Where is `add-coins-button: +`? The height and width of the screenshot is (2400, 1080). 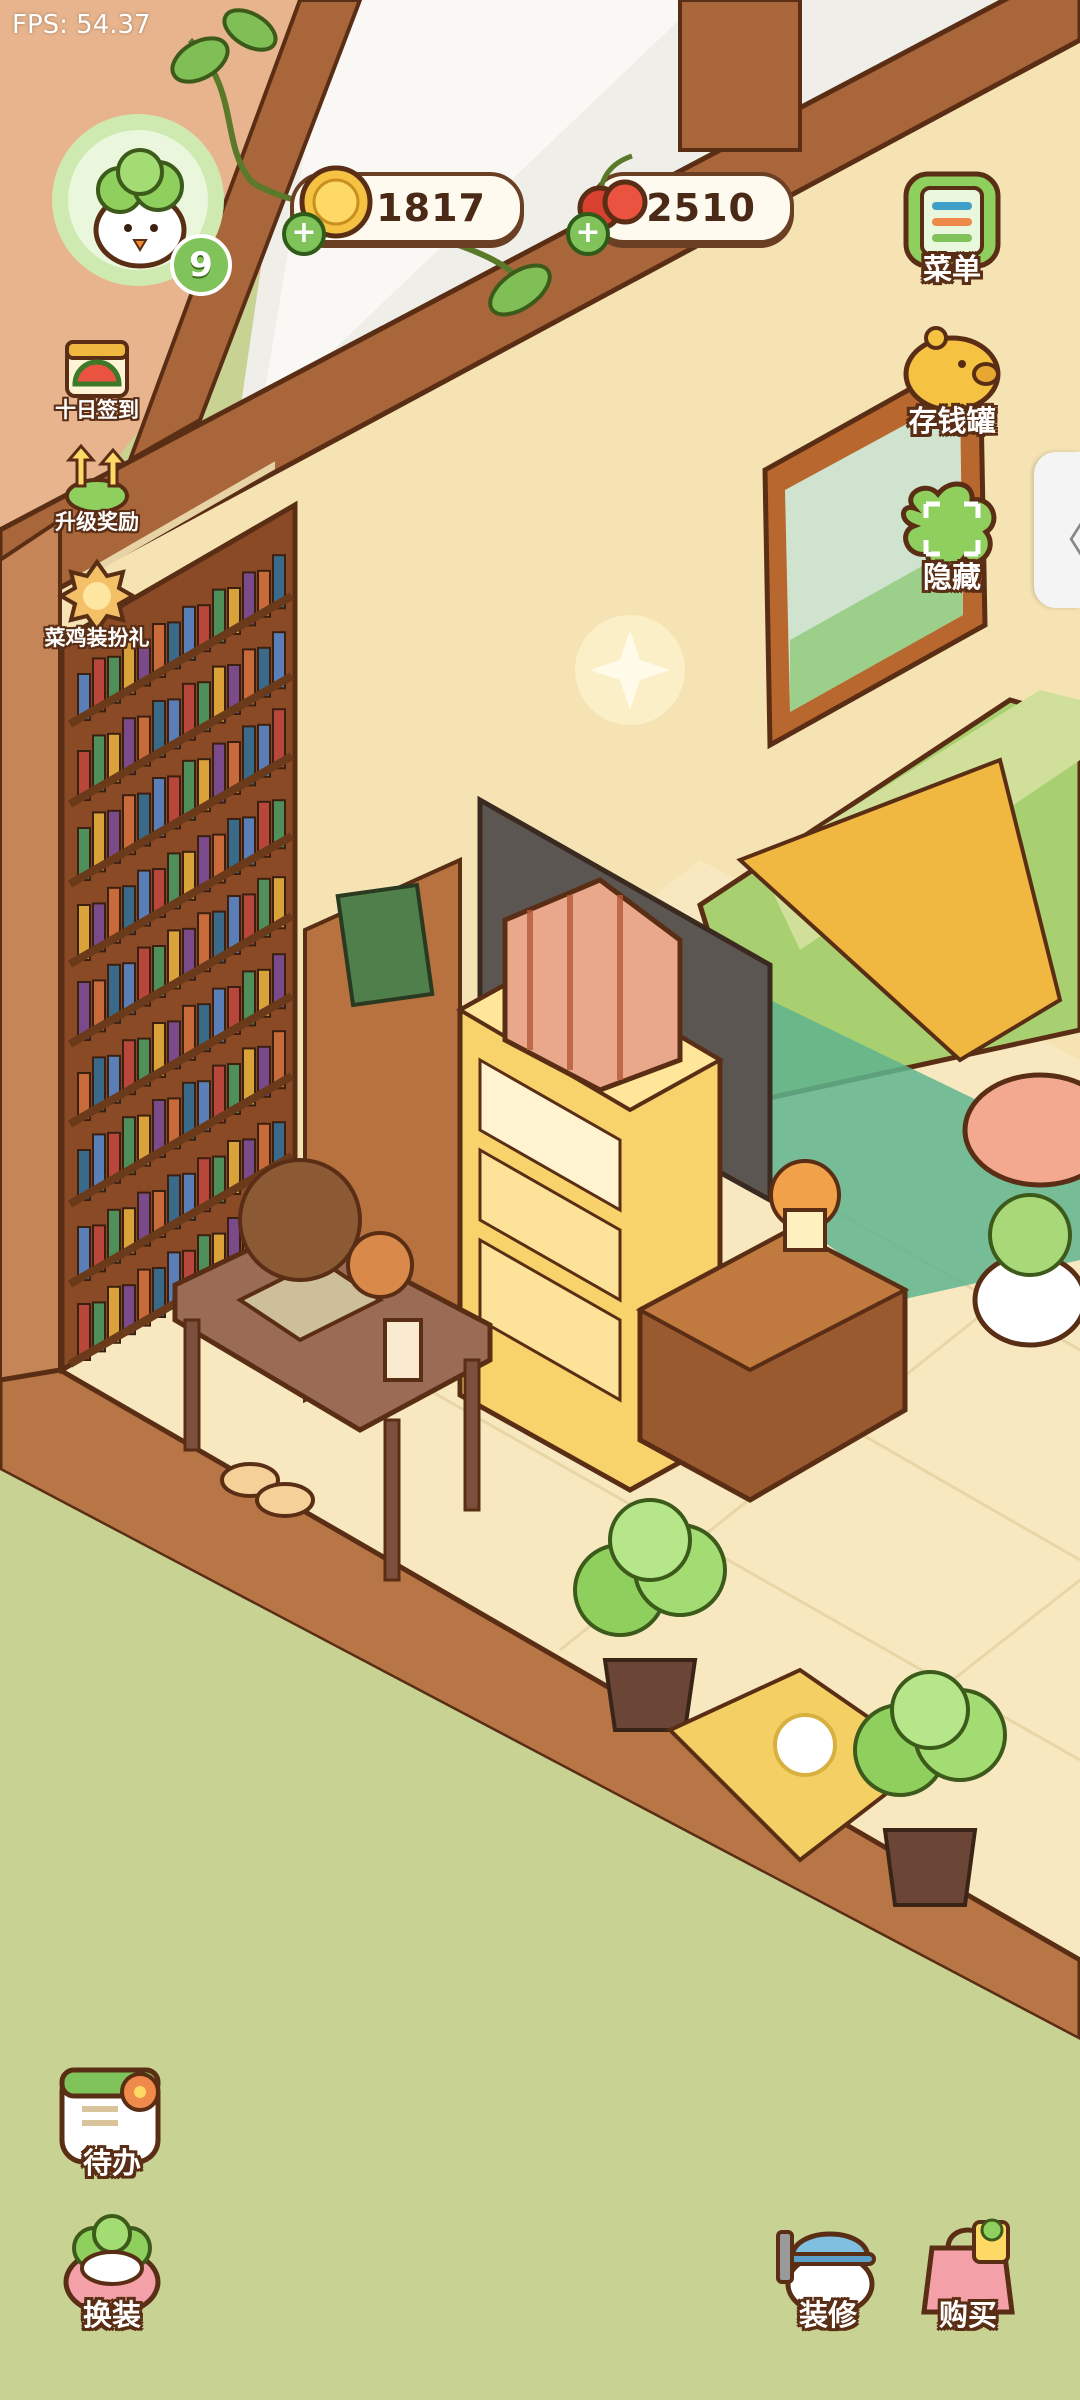 add-coins-button: + is located at coordinates (304, 234).